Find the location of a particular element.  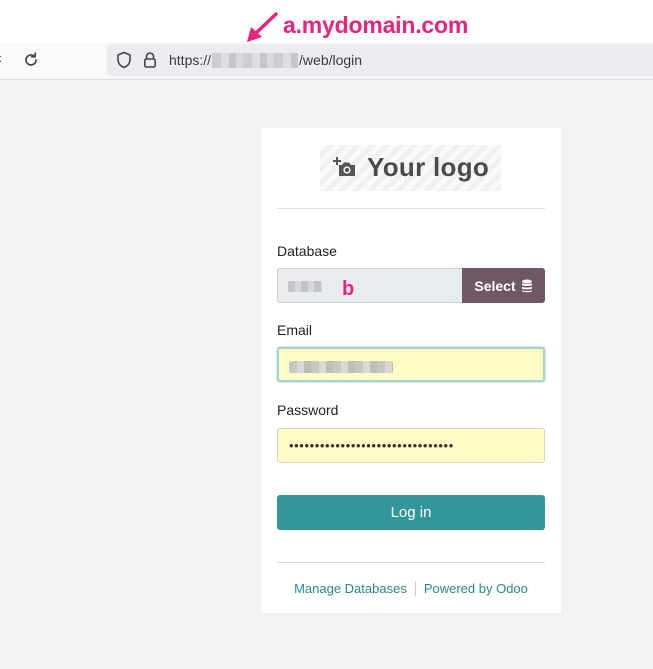

footer-links: Manage Databases Powered by Odoo is located at coordinates (411, 588).